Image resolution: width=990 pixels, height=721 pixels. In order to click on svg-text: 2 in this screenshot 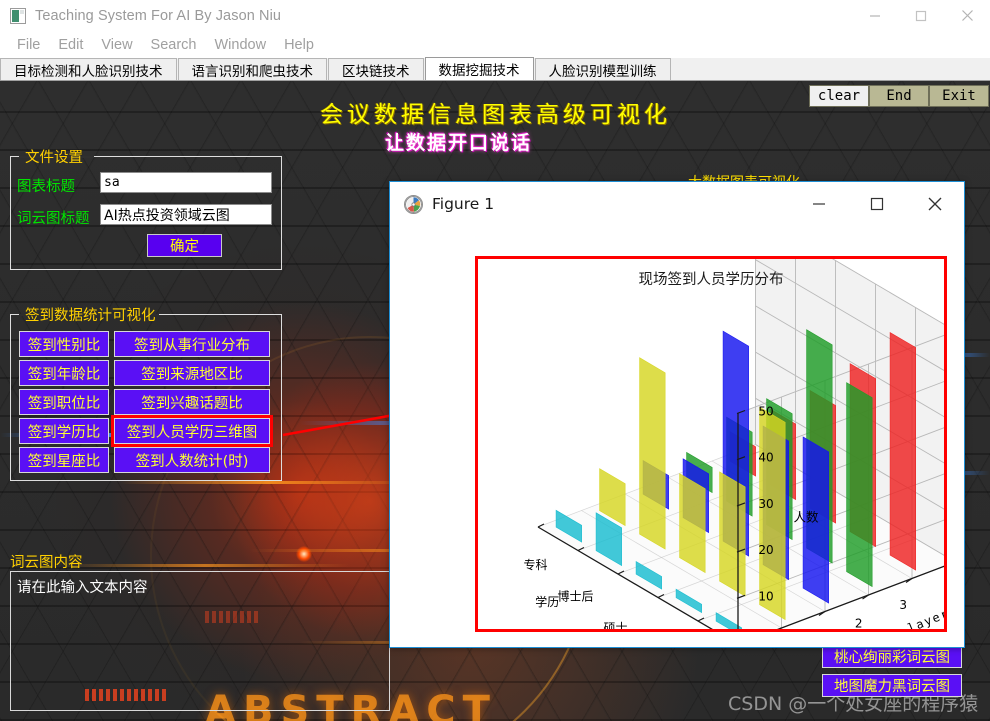, I will do `click(859, 622)`.